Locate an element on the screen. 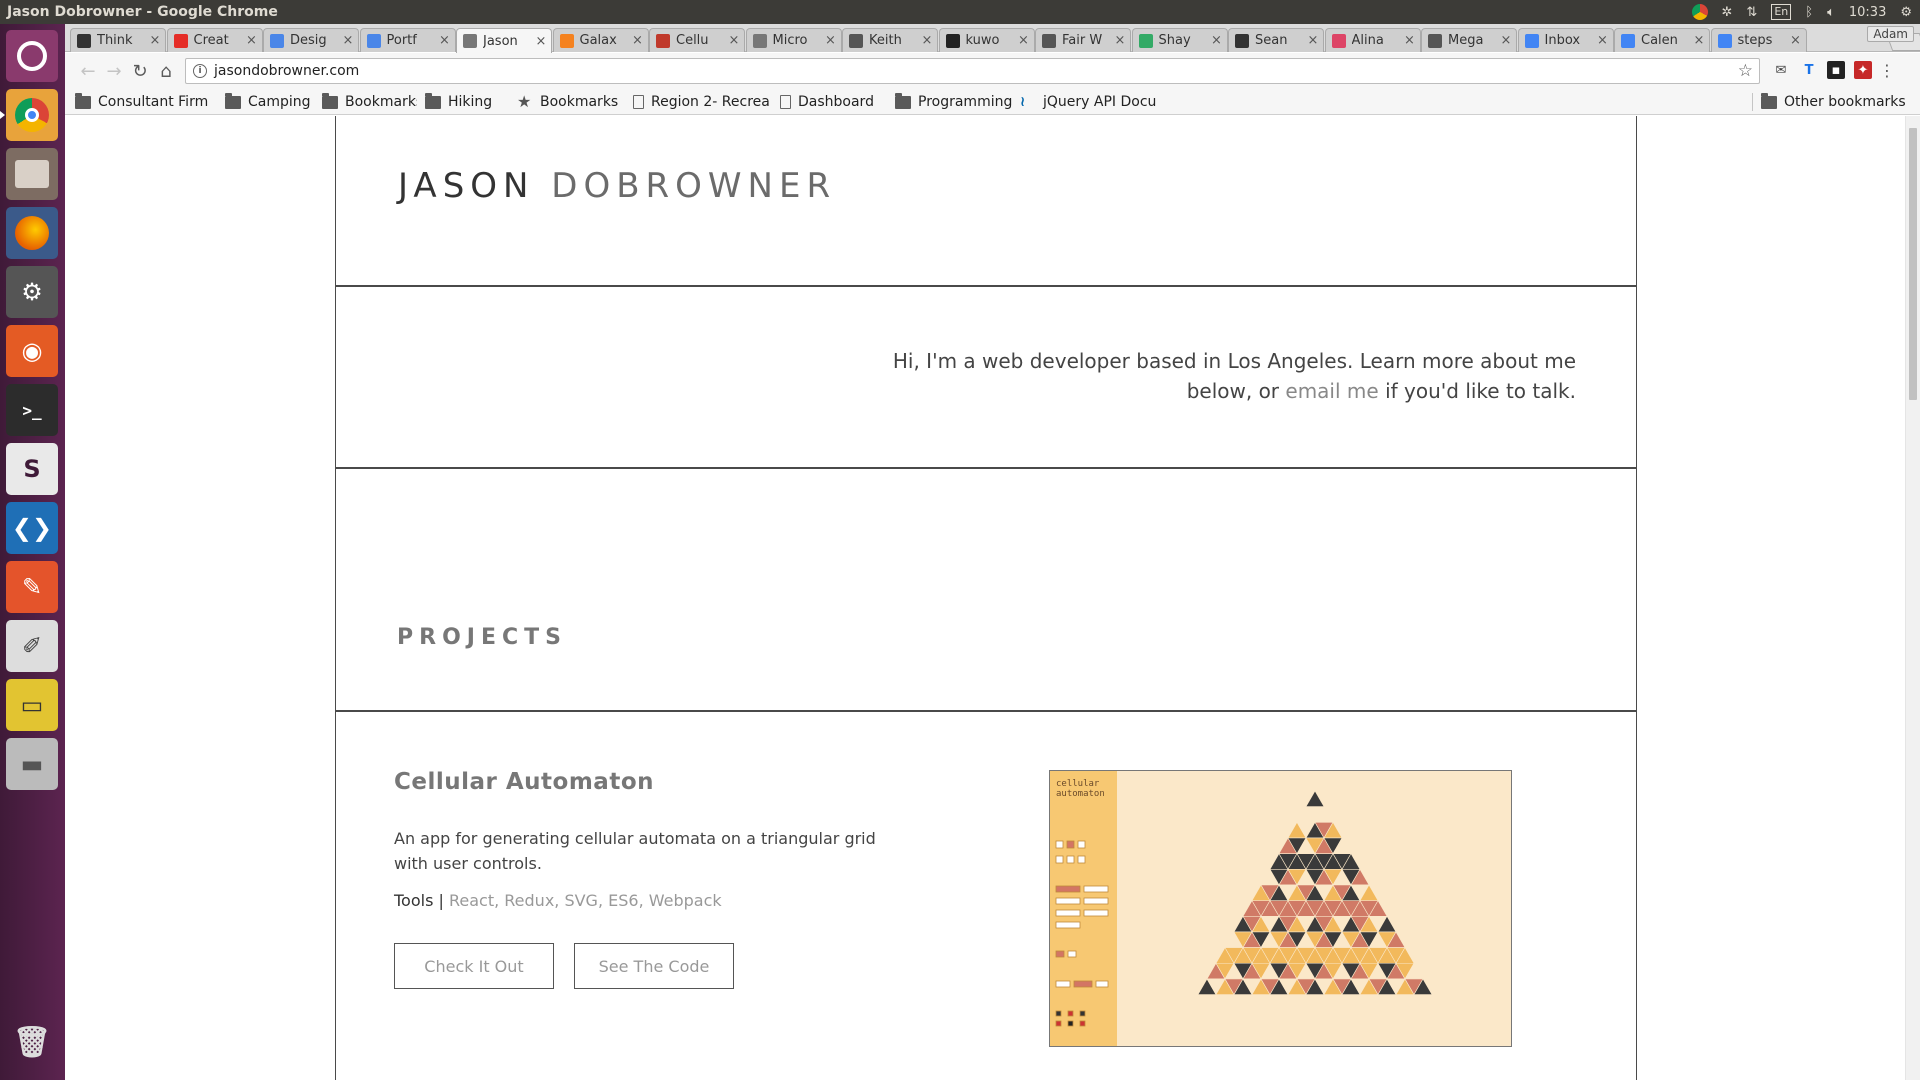 The height and width of the screenshot is (1080, 1920). extension-mail-icon: ✉ is located at coordinates (1781, 70).